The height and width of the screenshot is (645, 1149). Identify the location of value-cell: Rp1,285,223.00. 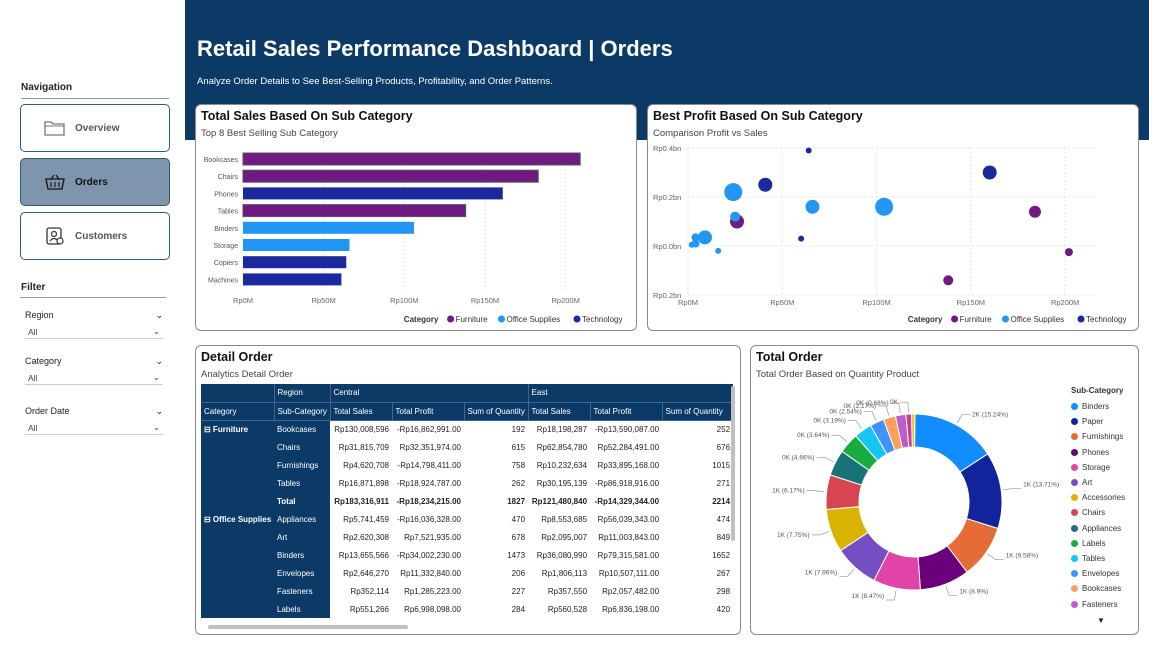
(432, 591).